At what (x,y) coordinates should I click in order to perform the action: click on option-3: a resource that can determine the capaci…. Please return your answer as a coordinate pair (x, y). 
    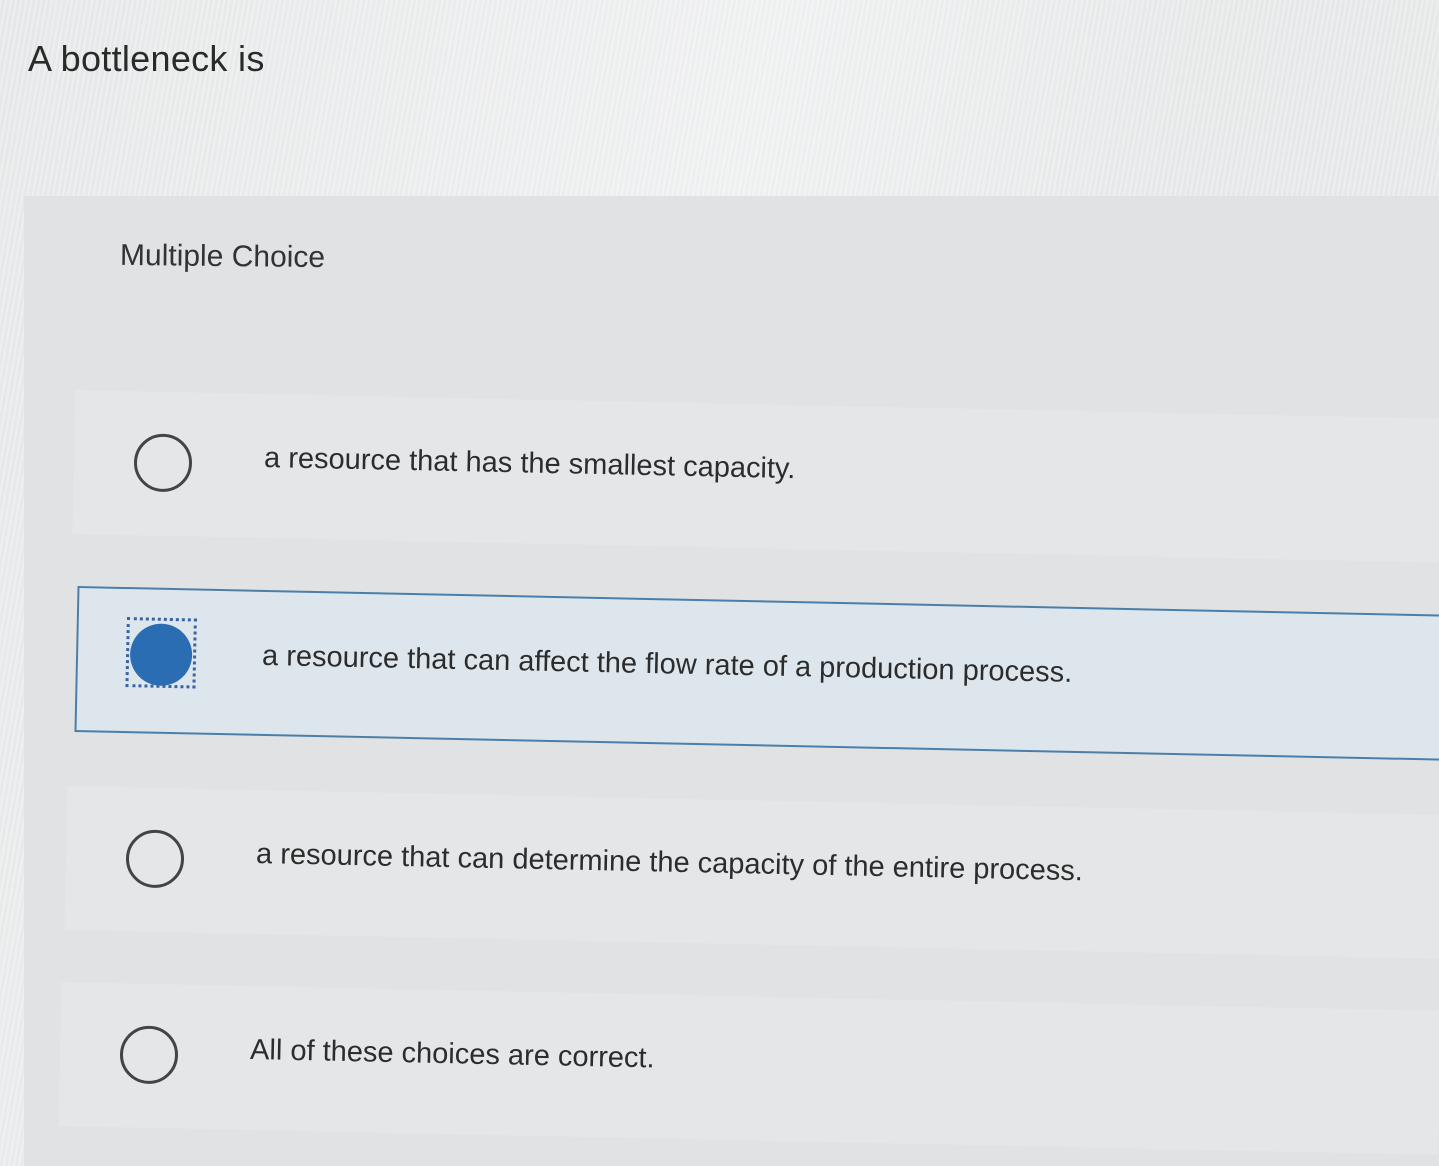
    Looking at the image, I should click on (751, 872).